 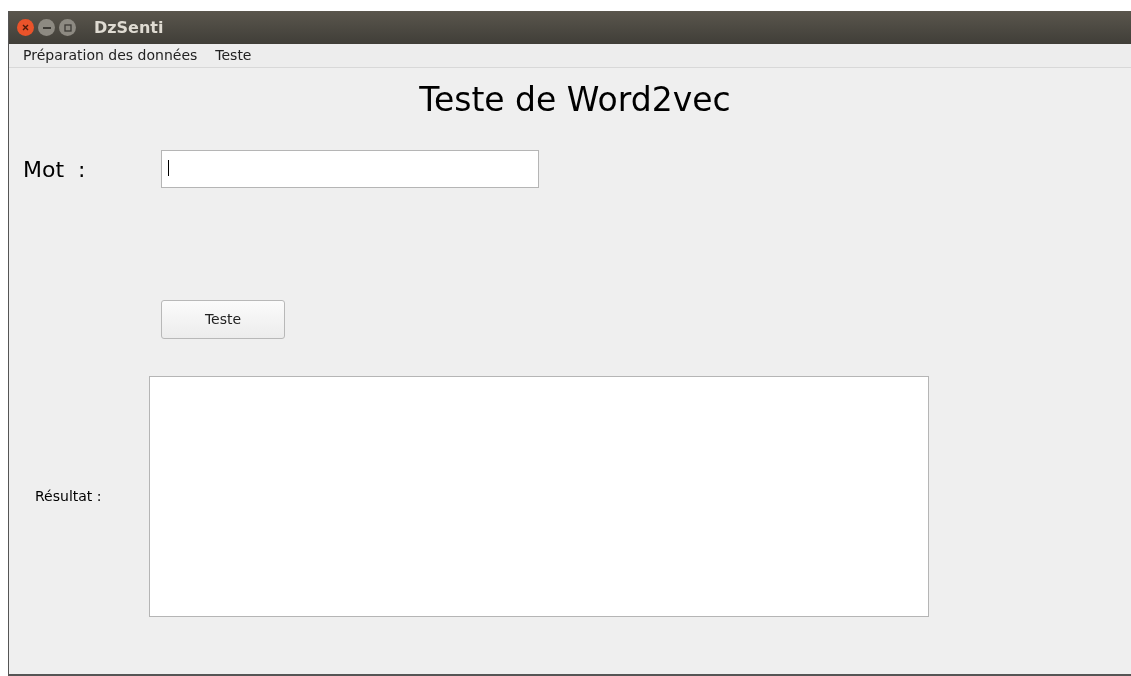 I want to click on maximize-button, so click(x=67, y=27).